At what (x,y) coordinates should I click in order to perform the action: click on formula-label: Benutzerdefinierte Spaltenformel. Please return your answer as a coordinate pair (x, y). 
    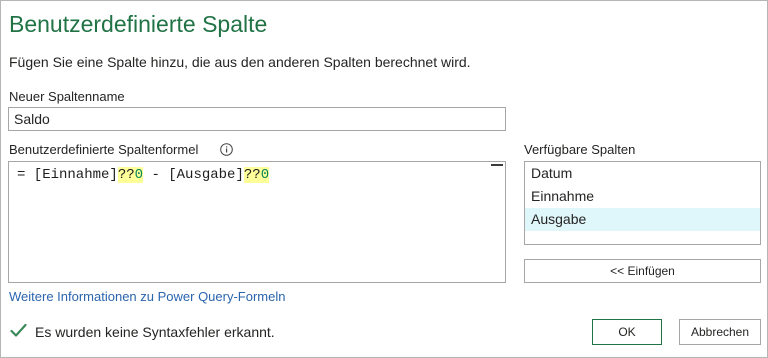
    Looking at the image, I should click on (104, 149).